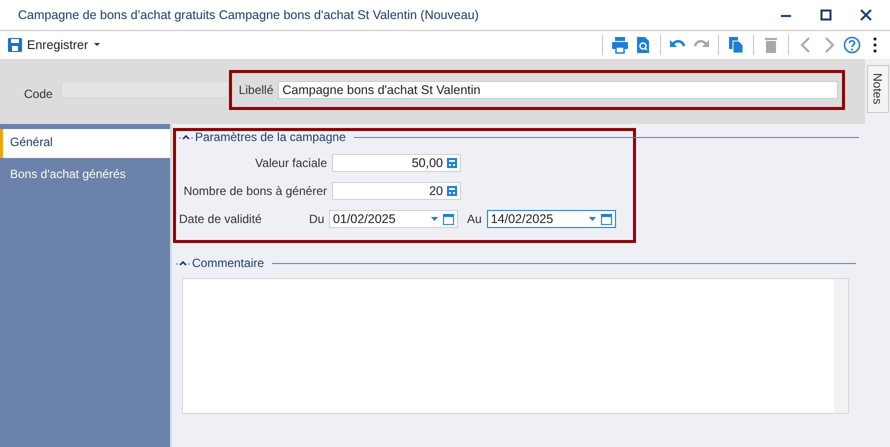 This screenshot has width=890, height=447. I want to click on maximize-icon, so click(826, 15).